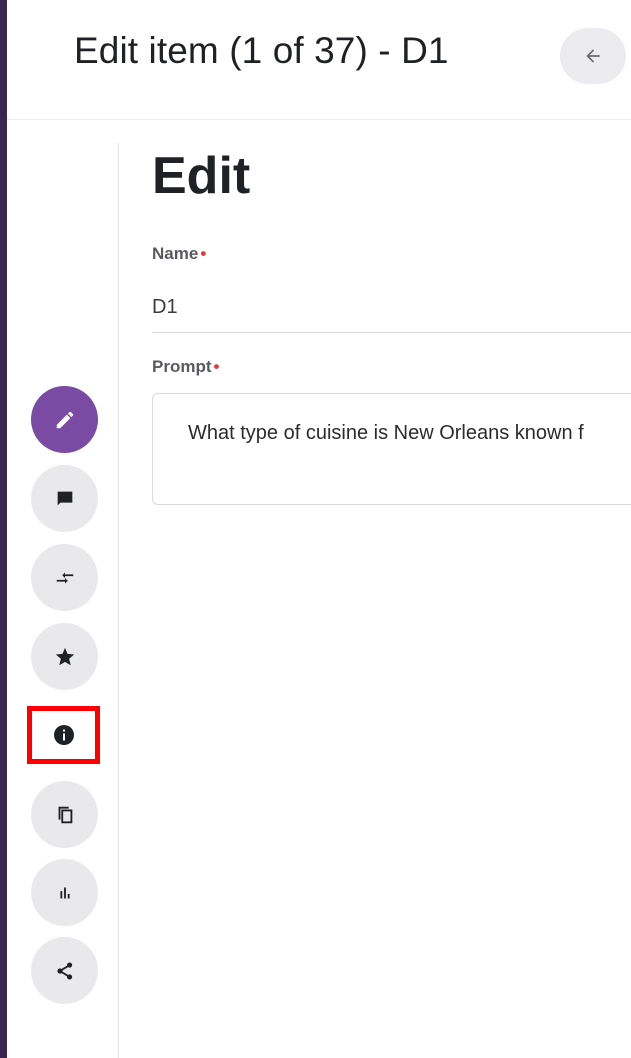 The height and width of the screenshot is (1058, 631). I want to click on copy-icon, so click(65, 814).